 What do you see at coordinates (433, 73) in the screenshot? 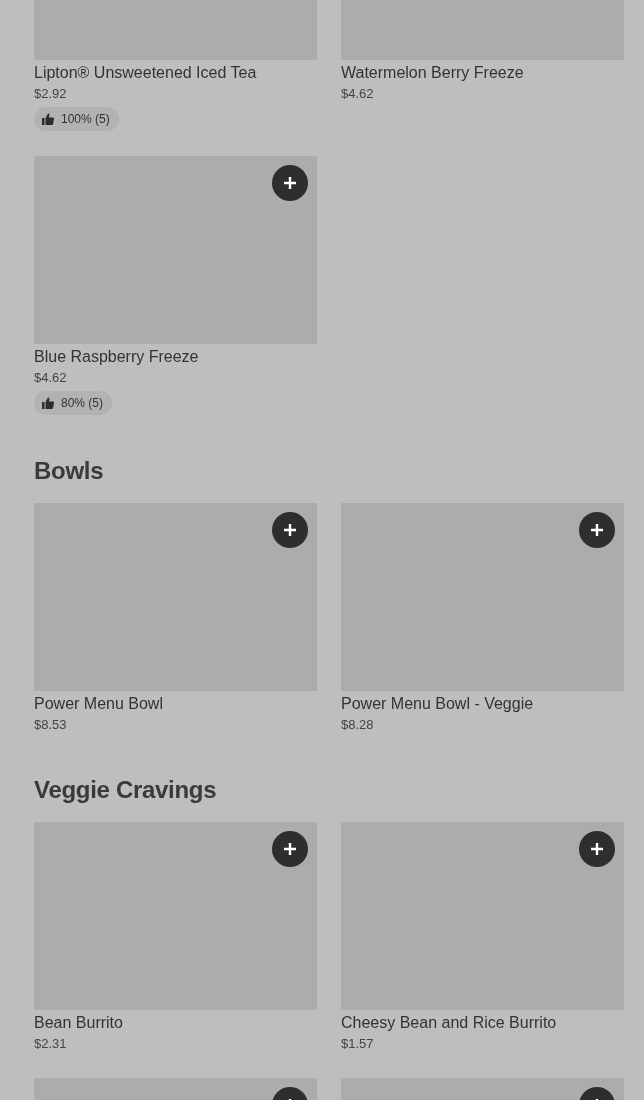
I see `item-name: Watermelon Berry Freeze` at bounding box center [433, 73].